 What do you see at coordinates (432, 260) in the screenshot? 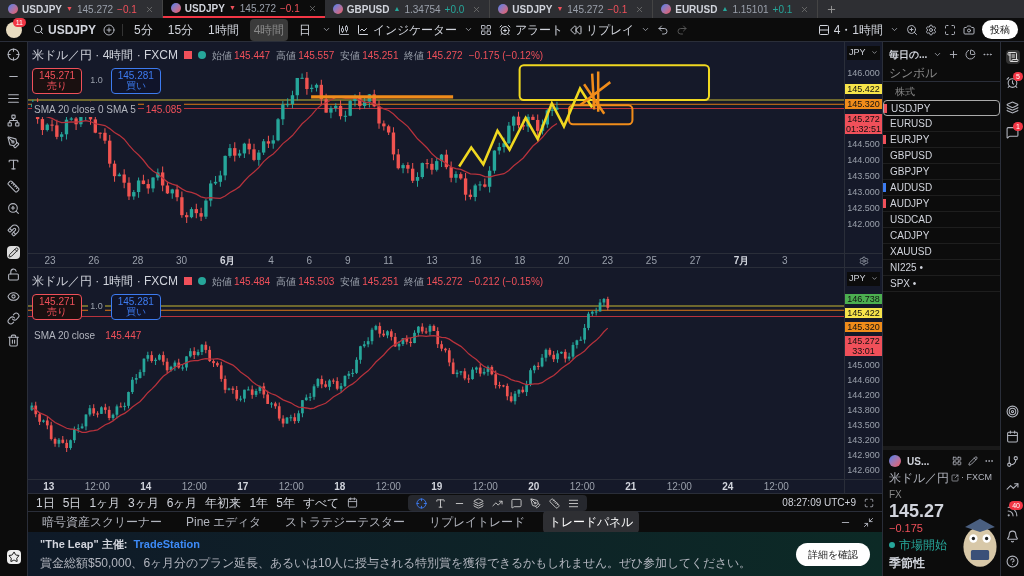
I see `date-axis-label: 13` at bounding box center [432, 260].